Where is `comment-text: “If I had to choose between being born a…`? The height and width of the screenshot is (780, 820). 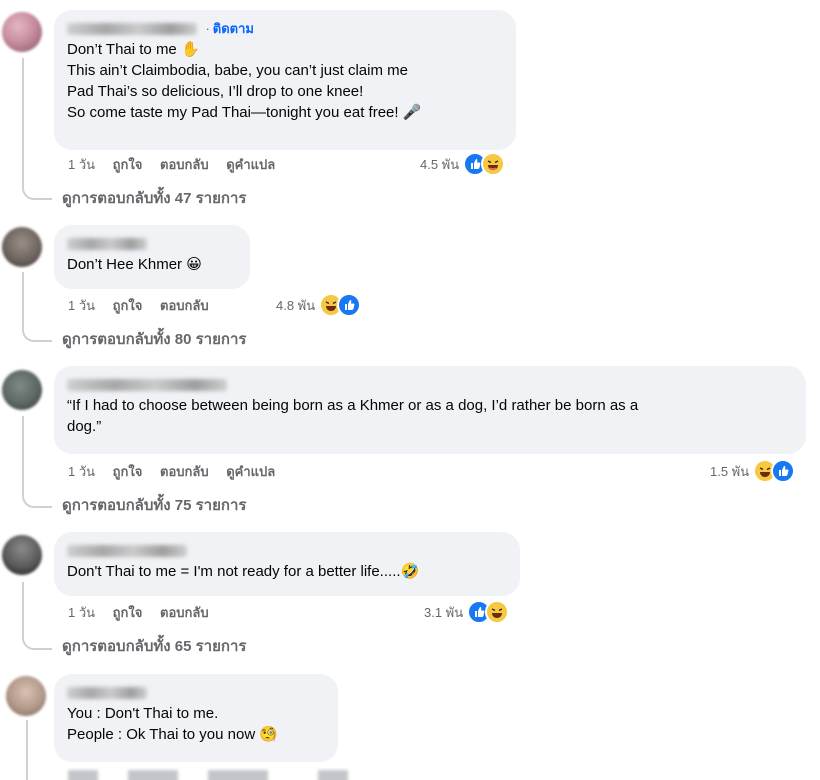
comment-text: “If I had to choose between being born a… is located at coordinates (430, 416).